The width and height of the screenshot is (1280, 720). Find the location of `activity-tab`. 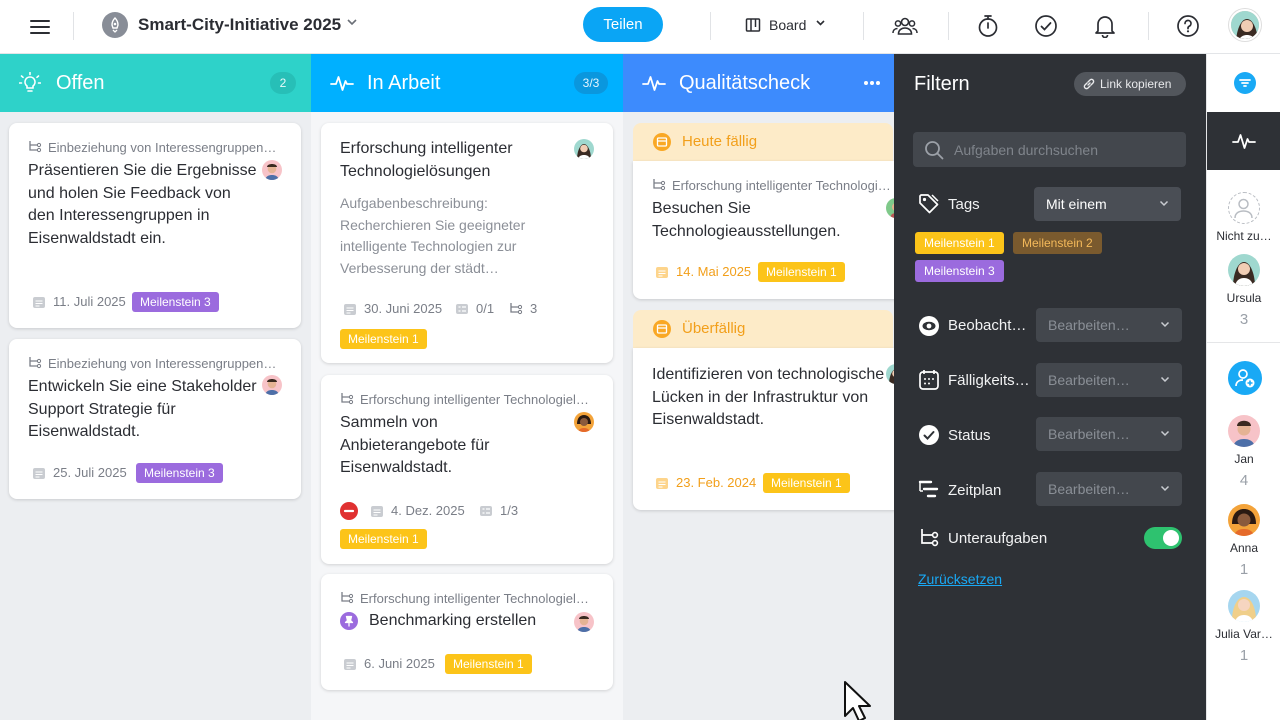

activity-tab is located at coordinates (1243, 141).